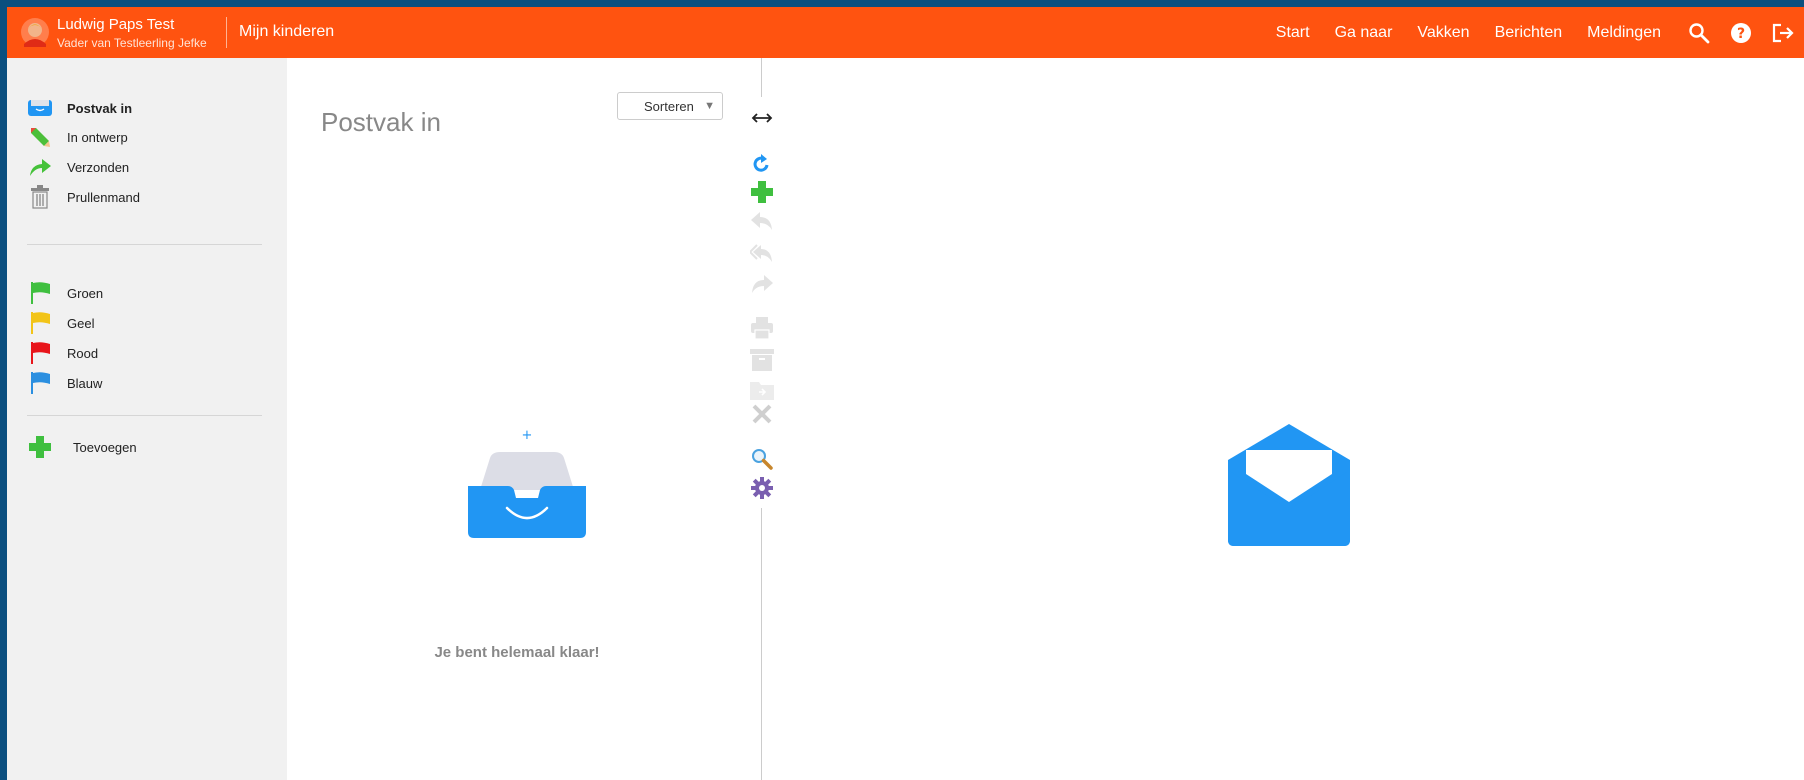  Describe the element at coordinates (1289, 485) in the screenshot. I see `open-envelope-icon` at that location.